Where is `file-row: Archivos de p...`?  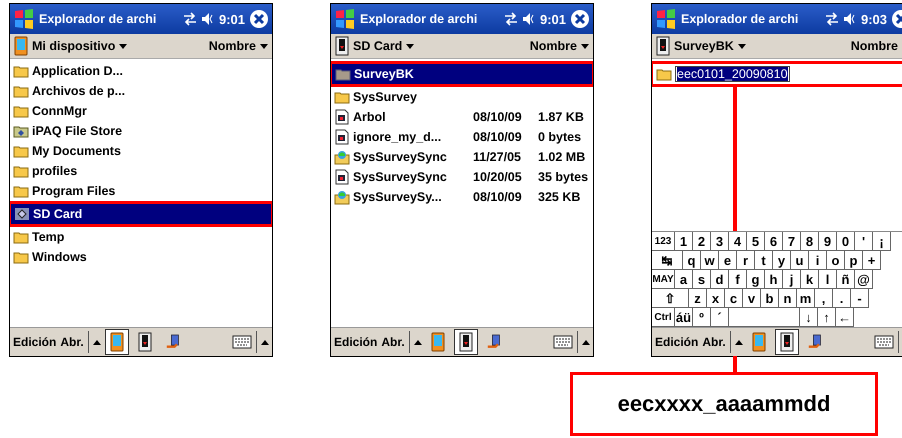 file-row: Archivos de p... is located at coordinates (141, 91).